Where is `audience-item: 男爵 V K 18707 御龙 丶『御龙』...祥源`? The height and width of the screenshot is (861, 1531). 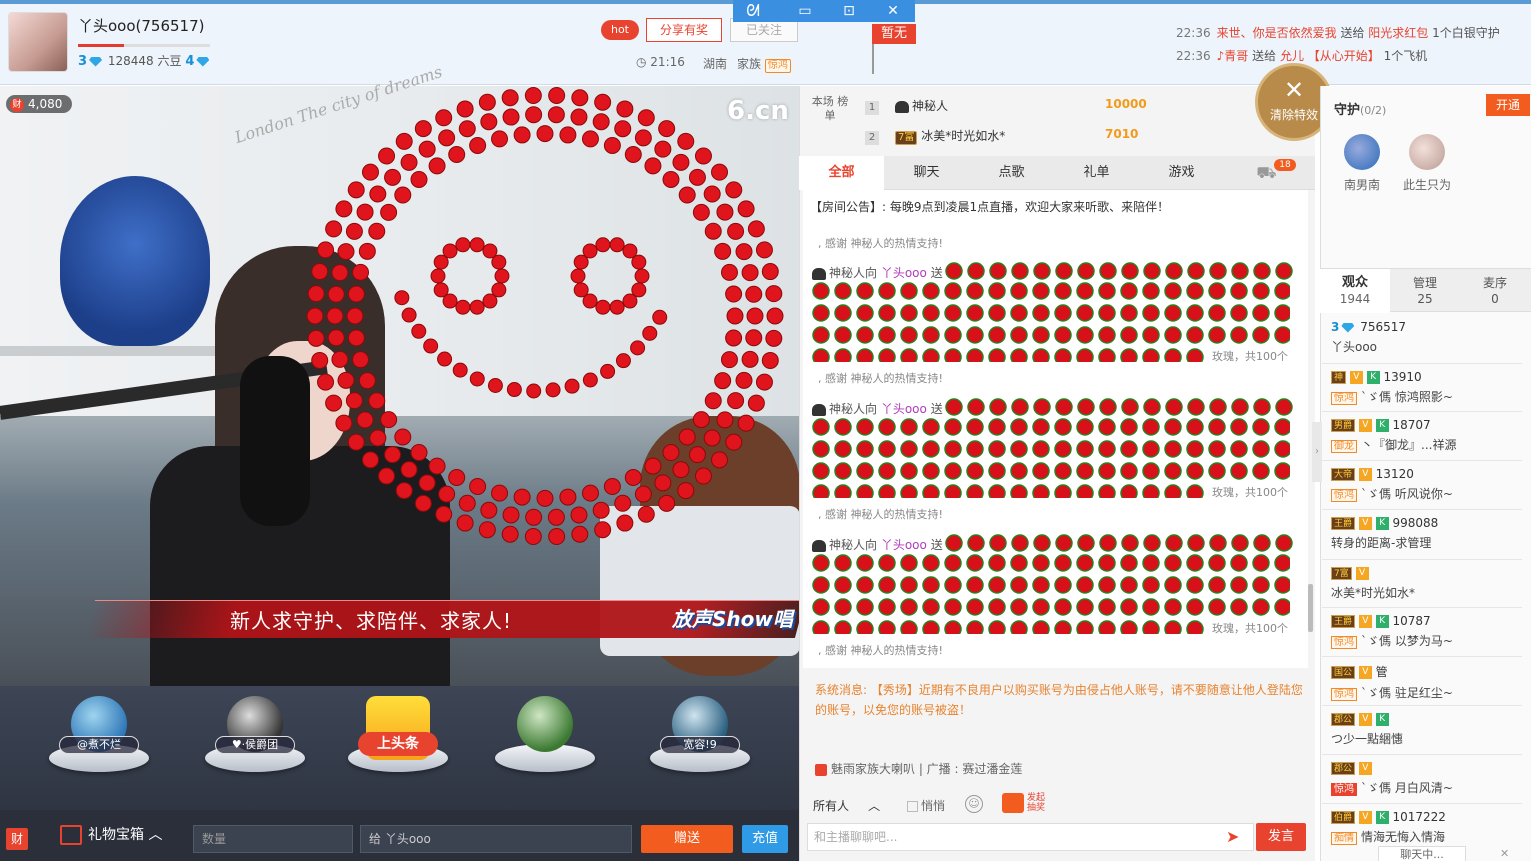
audience-item: 男爵 V K 18707 御龙 丶『御龙』...祥源 is located at coordinates (1426, 435).